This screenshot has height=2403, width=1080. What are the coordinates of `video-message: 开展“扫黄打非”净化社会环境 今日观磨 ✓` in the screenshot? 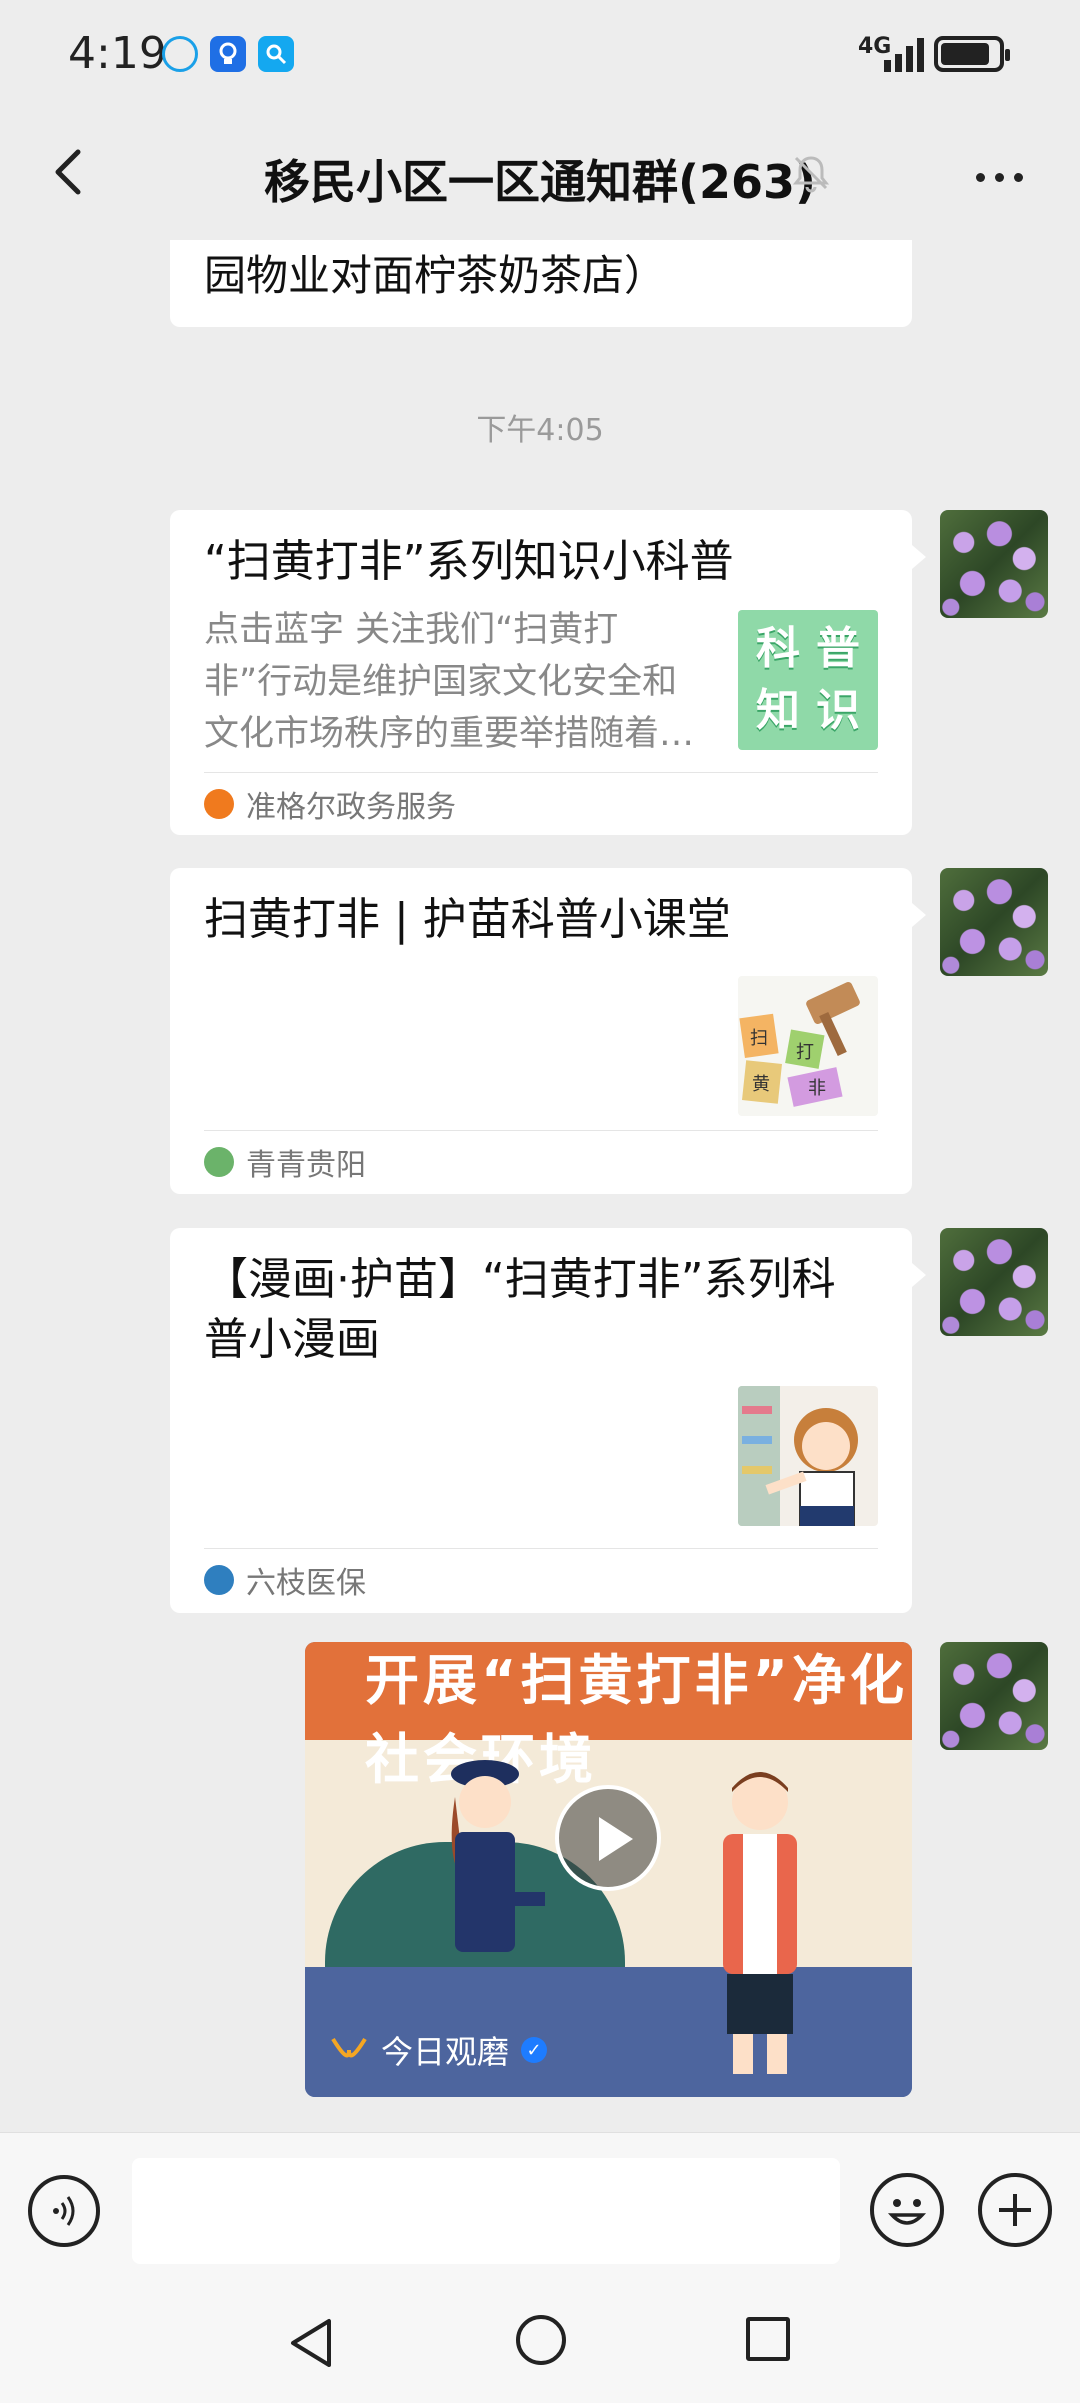 It's located at (608, 1869).